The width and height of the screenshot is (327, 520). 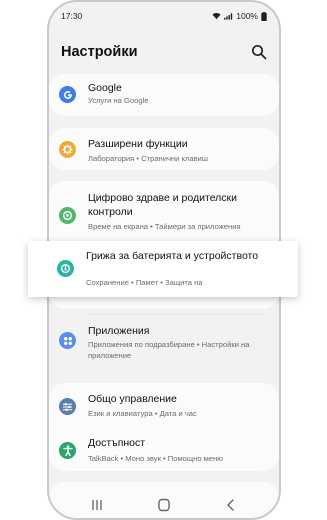 I want to click on recents-icon, so click(x=97, y=505).